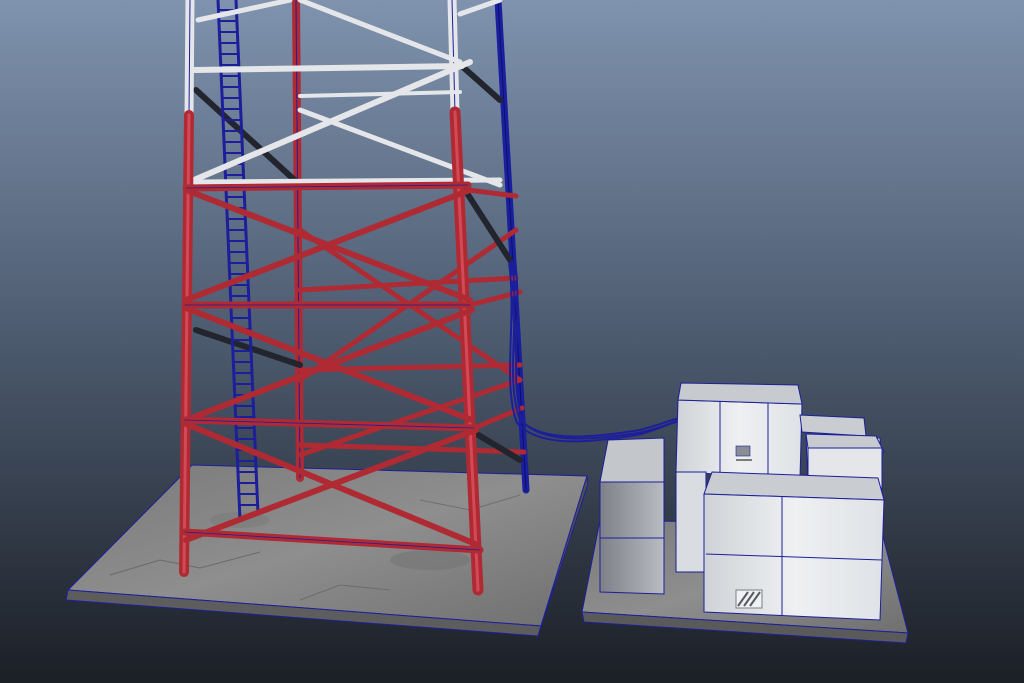  Describe the element at coordinates (794, 546) in the screenshot. I see `equipment-cabinet-front` at that location.